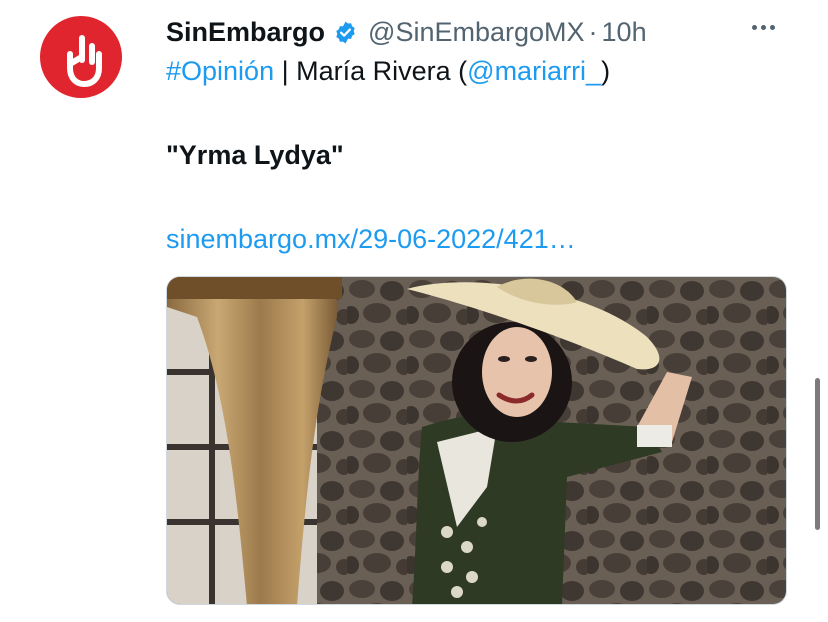 The height and width of the screenshot is (622, 828). I want to click on hashtag-link: #Opinión, so click(220, 71).